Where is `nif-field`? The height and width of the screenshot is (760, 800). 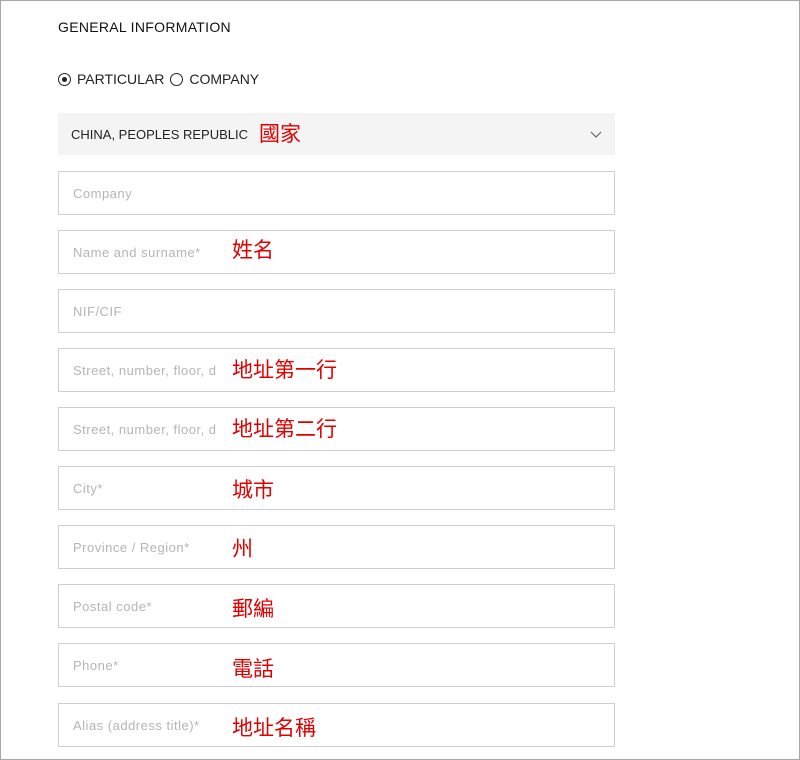
nif-field is located at coordinates (336, 311).